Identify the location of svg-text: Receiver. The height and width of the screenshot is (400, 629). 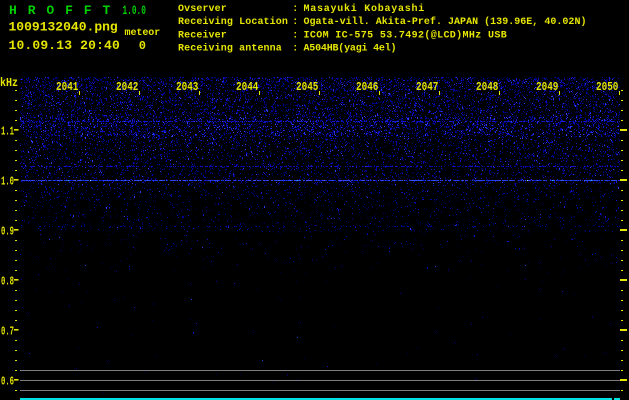
(202, 35).